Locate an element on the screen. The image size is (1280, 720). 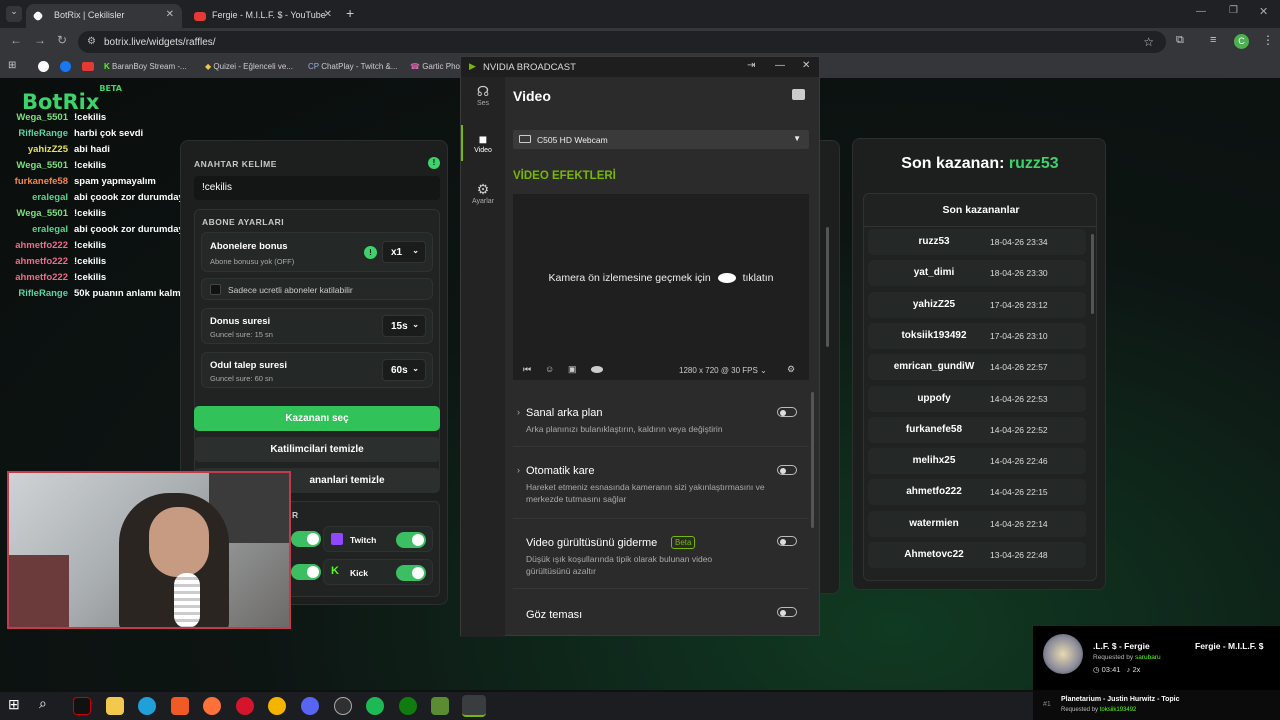
sidebar-item-ses: ☊ Ses is located at coordinates (483, 95).